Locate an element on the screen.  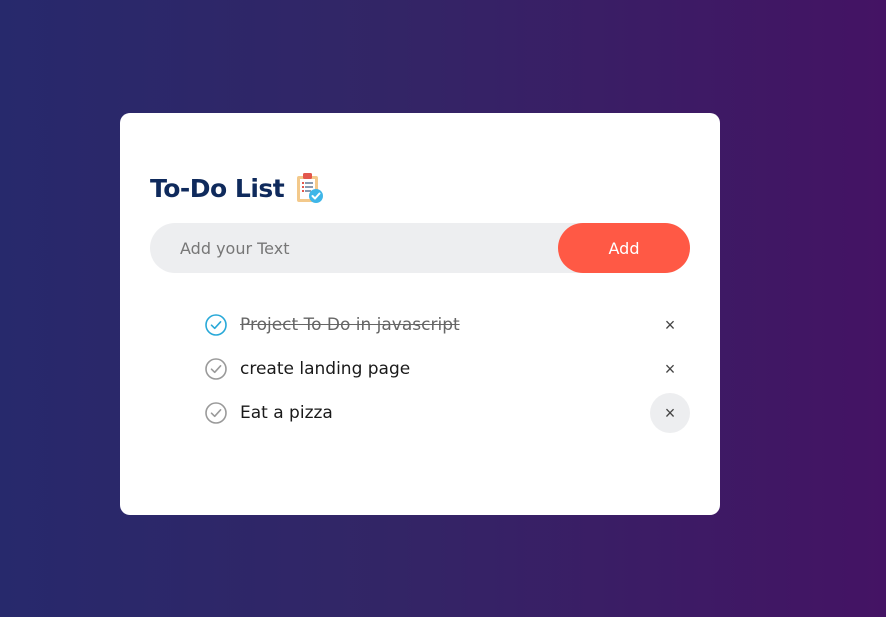
clipboard-check-icon is located at coordinates (309, 188).